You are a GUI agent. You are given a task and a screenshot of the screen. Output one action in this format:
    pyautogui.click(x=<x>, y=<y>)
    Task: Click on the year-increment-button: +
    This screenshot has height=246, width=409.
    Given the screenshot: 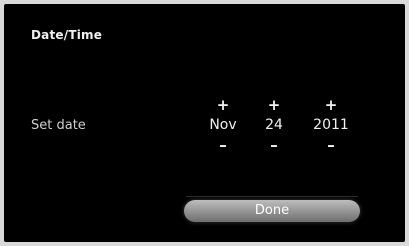 What is the action you would take?
    pyautogui.click(x=331, y=105)
    